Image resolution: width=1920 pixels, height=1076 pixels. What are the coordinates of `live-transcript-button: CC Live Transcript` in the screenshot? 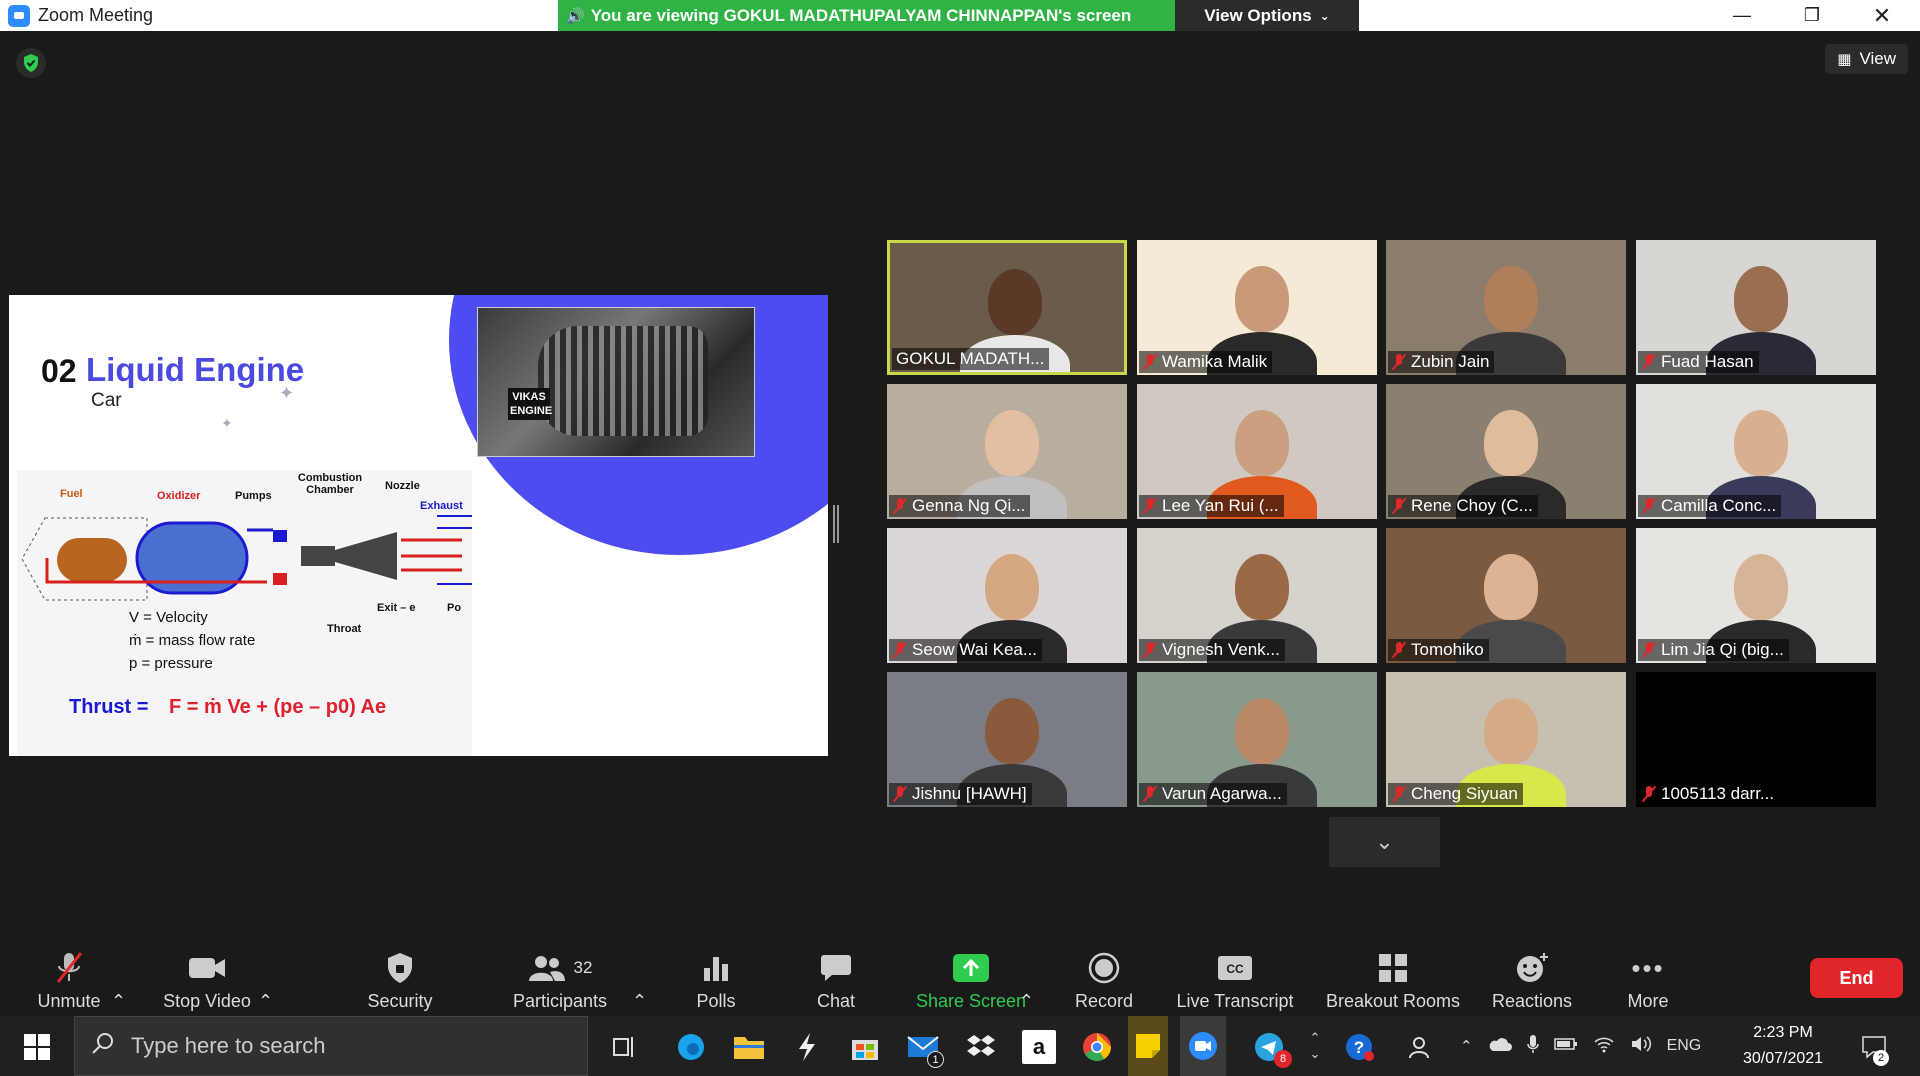 It's located at (1235, 978).